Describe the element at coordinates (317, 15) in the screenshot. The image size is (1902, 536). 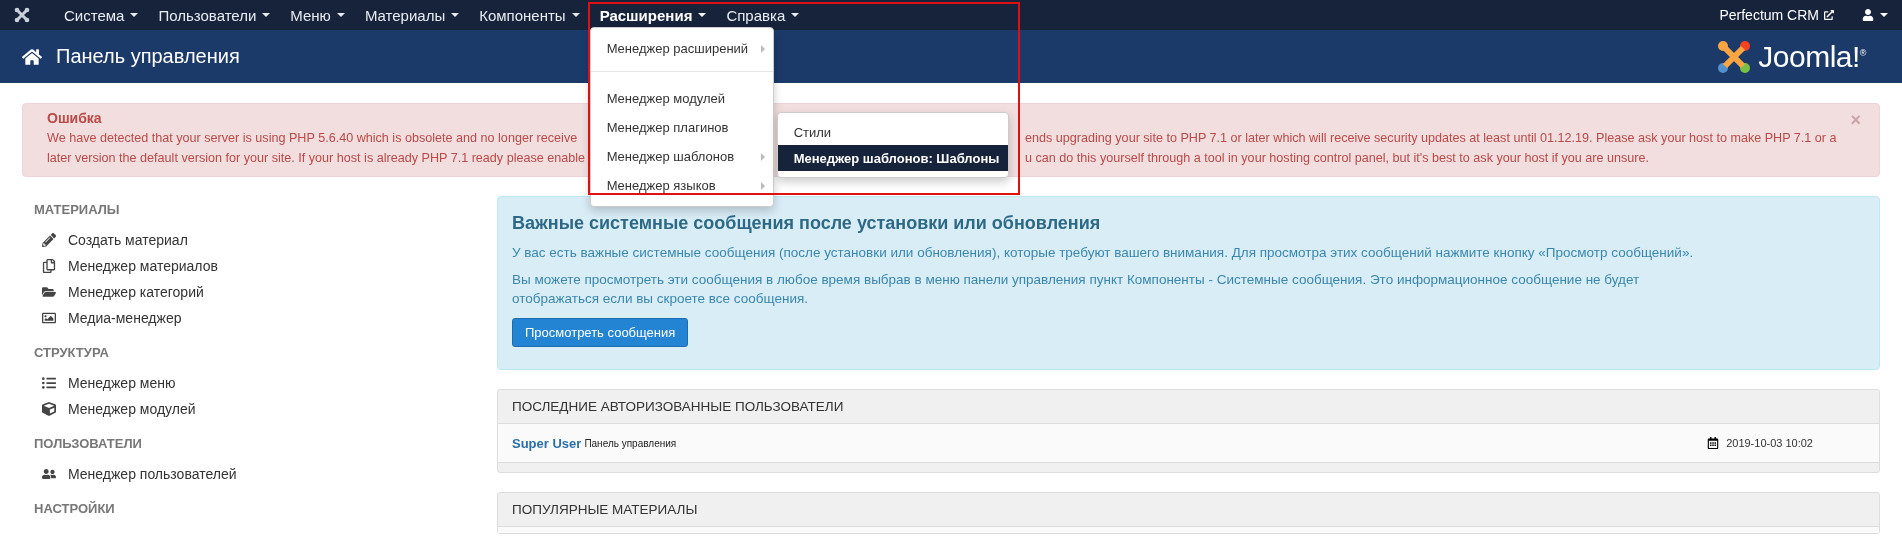
I see `menu-item: Меню` at that location.